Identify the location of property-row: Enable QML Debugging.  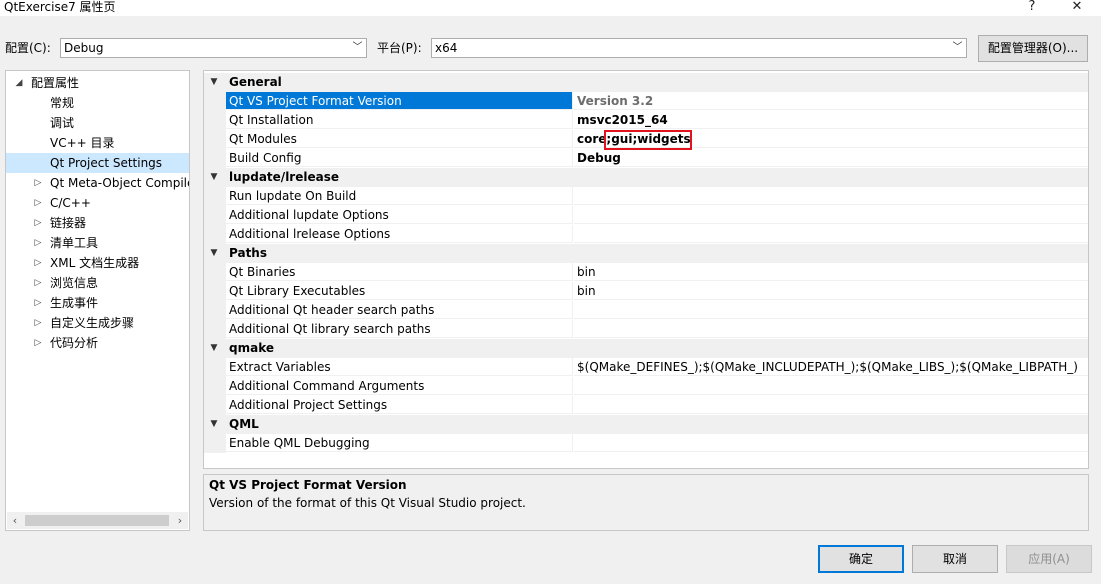
(646, 443).